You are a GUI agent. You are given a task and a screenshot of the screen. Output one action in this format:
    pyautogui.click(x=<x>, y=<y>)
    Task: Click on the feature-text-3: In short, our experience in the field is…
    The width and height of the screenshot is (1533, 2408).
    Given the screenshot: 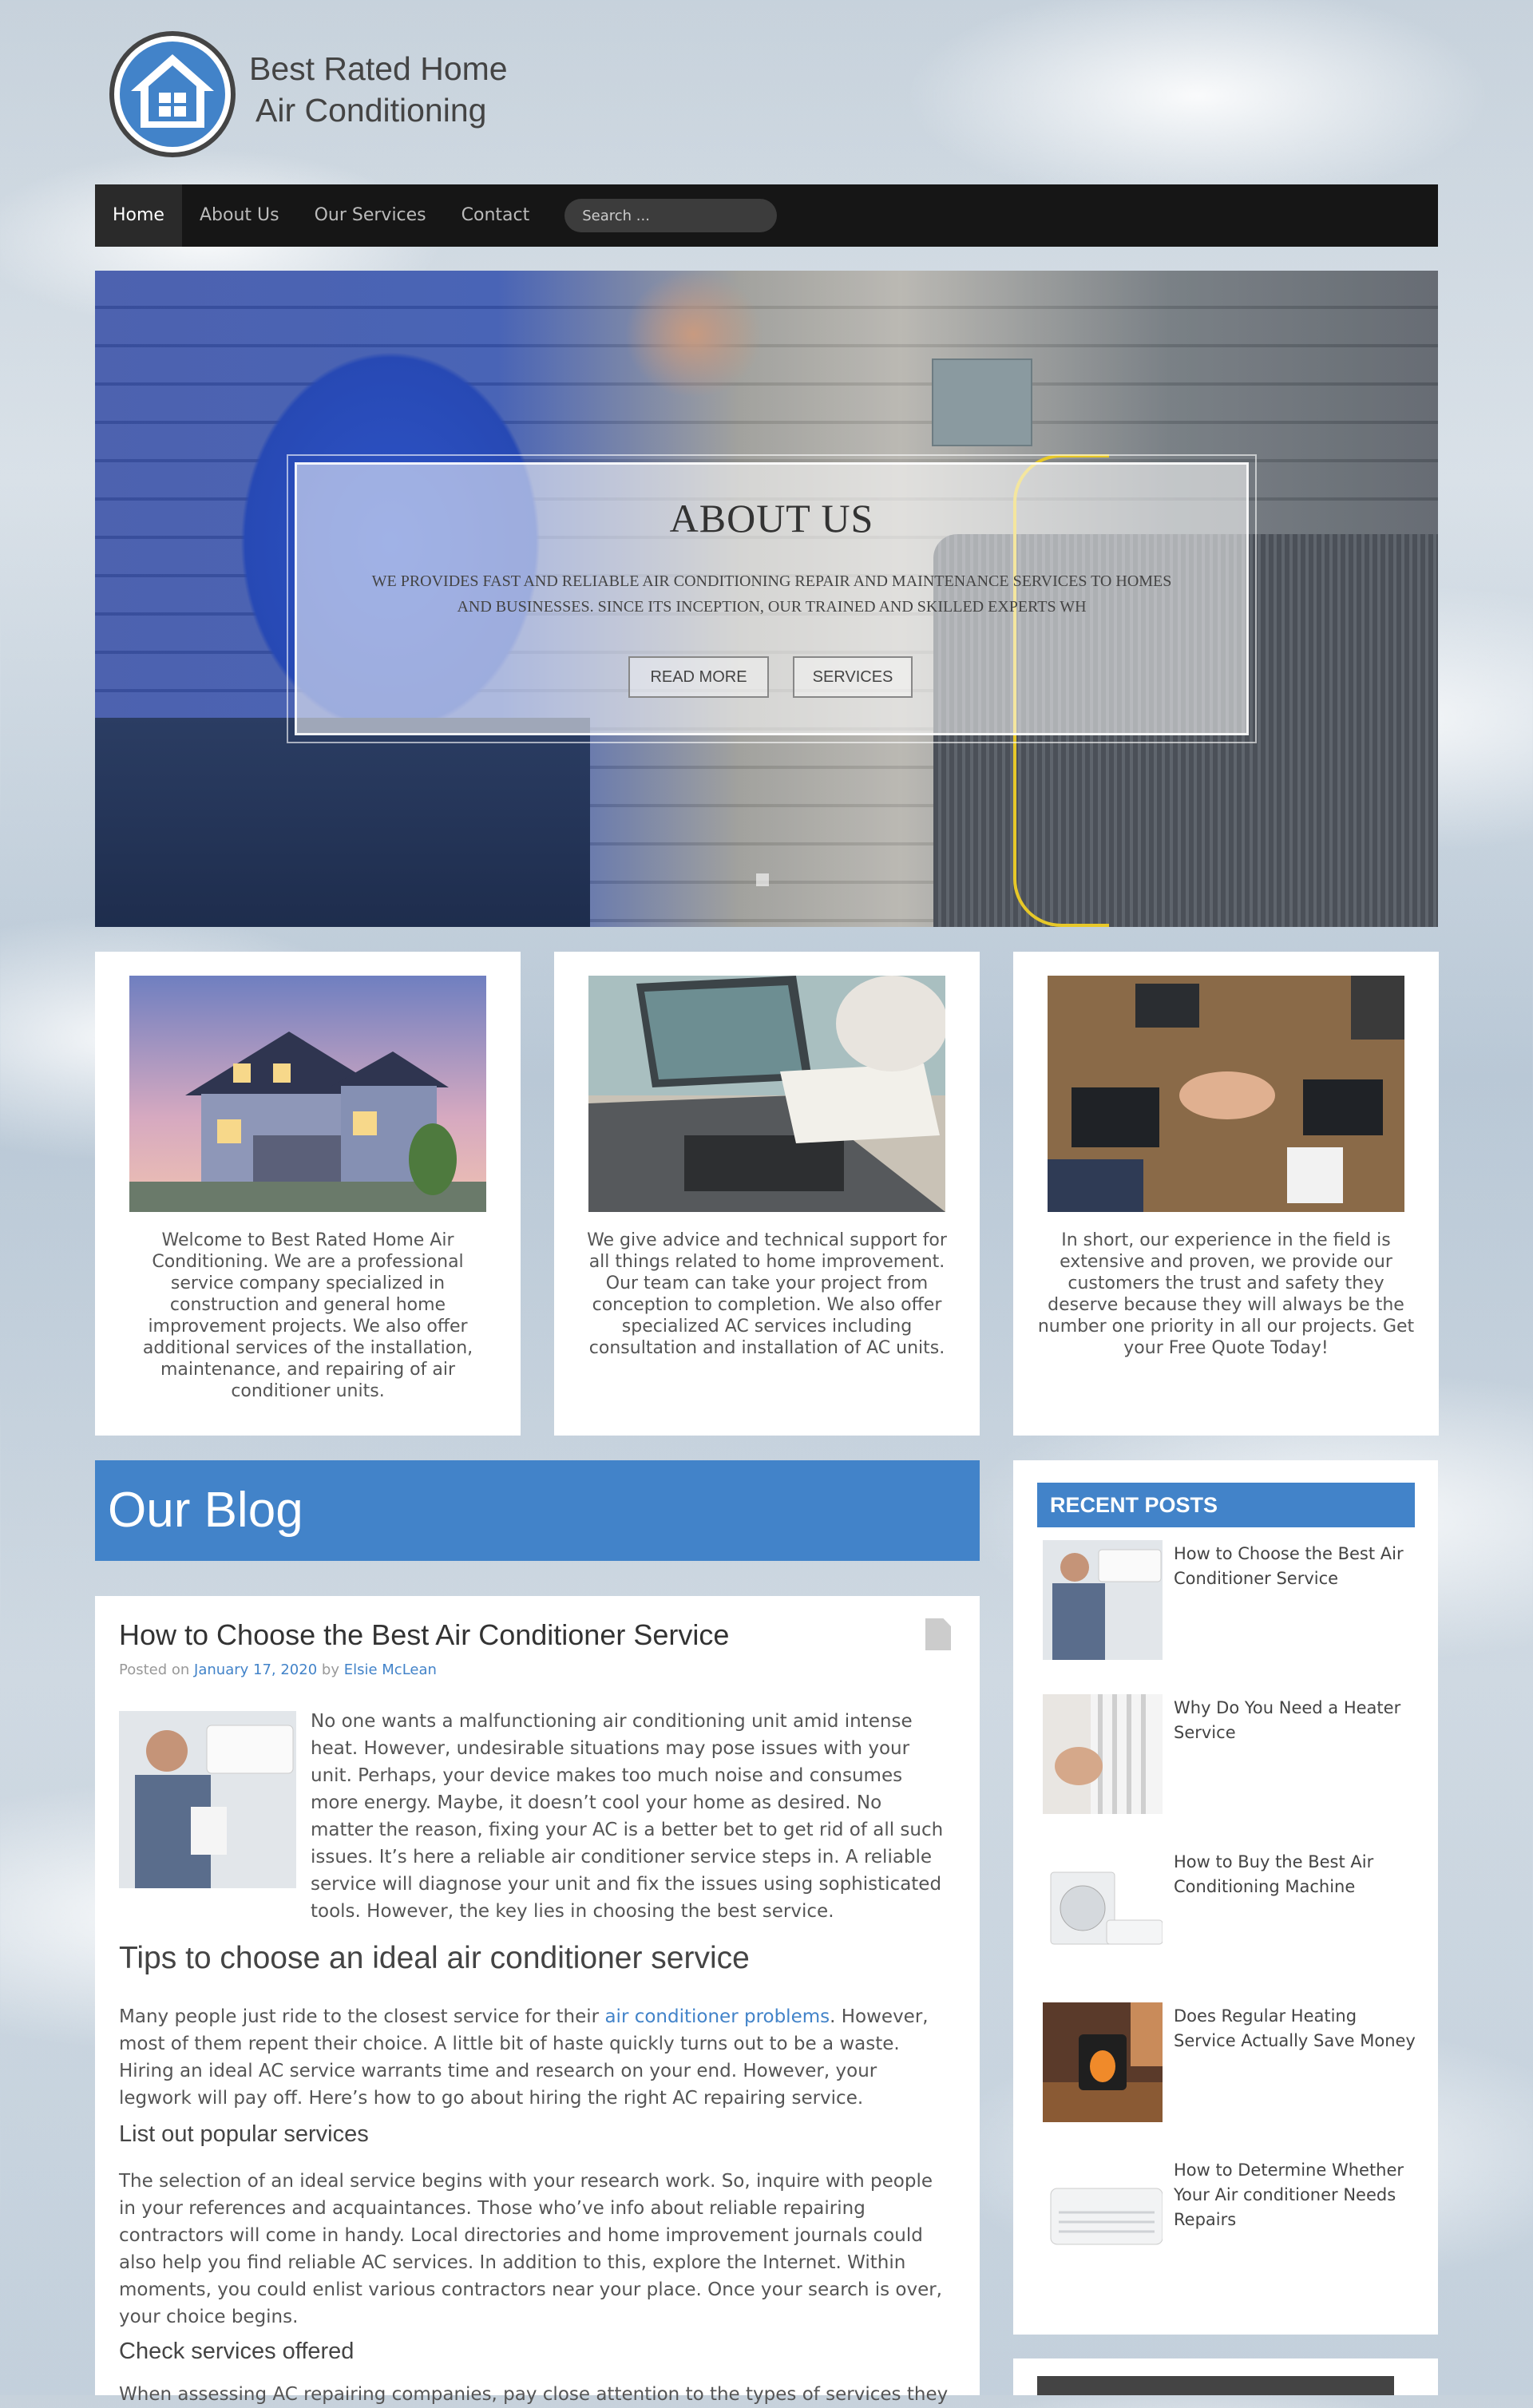 What is the action you would take?
    pyautogui.click(x=1226, y=1294)
    